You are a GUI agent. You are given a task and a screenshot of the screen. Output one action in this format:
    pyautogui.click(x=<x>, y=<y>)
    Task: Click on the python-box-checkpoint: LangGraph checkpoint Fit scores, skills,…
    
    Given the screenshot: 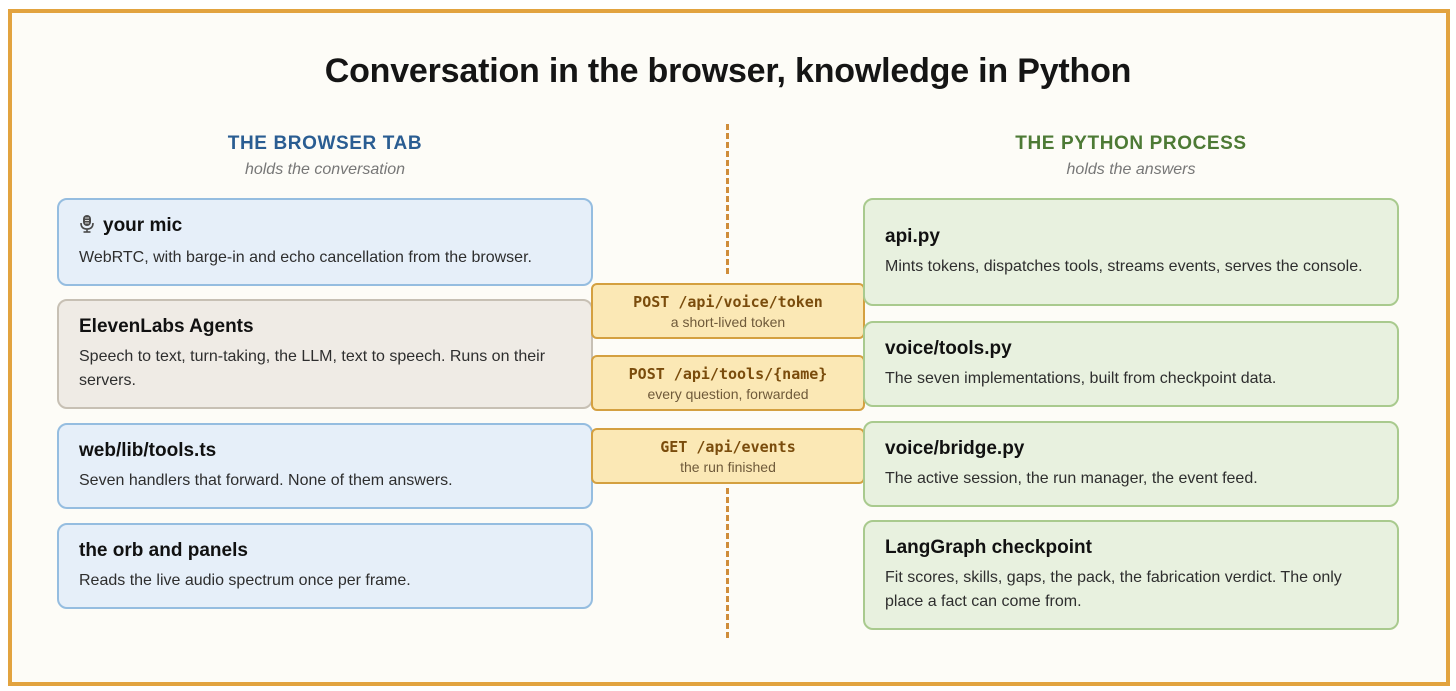 What is the action you would take?
    pyautogui.click(x=1131, y=575)
    